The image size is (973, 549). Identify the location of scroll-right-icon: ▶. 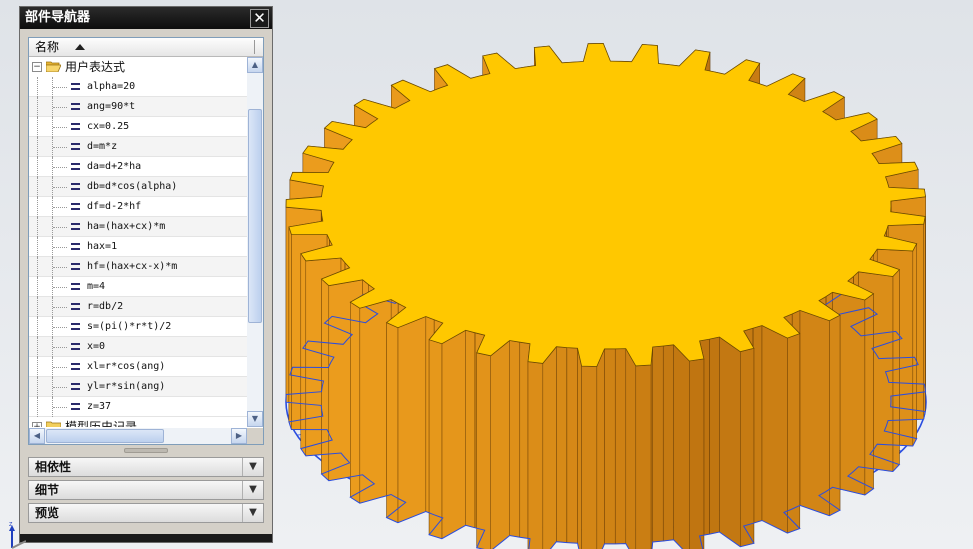
(239, 436).